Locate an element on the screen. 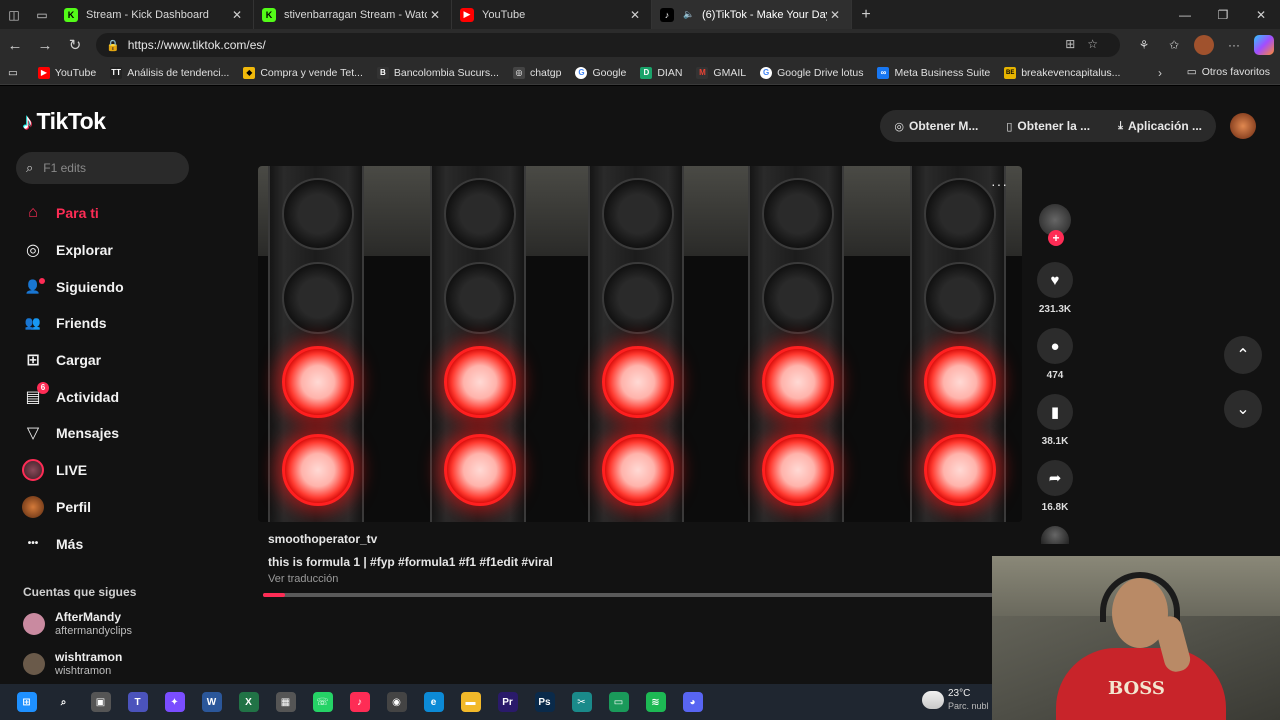 The image size is (1280, 720). maximize-icon: ❐ is located at coordinates (1223, 14).